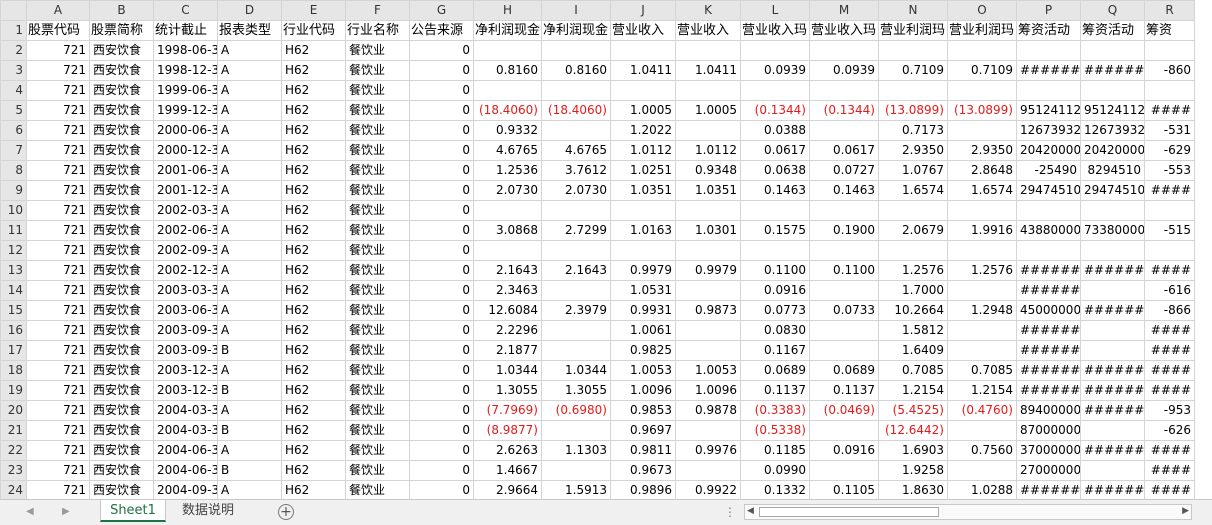 The height and width of the screenshot is (525, 1212). What do you see at coordinates (844, 310) in the screenshot?
I see `cell: 0.0733` at bounding box center [844, 310].